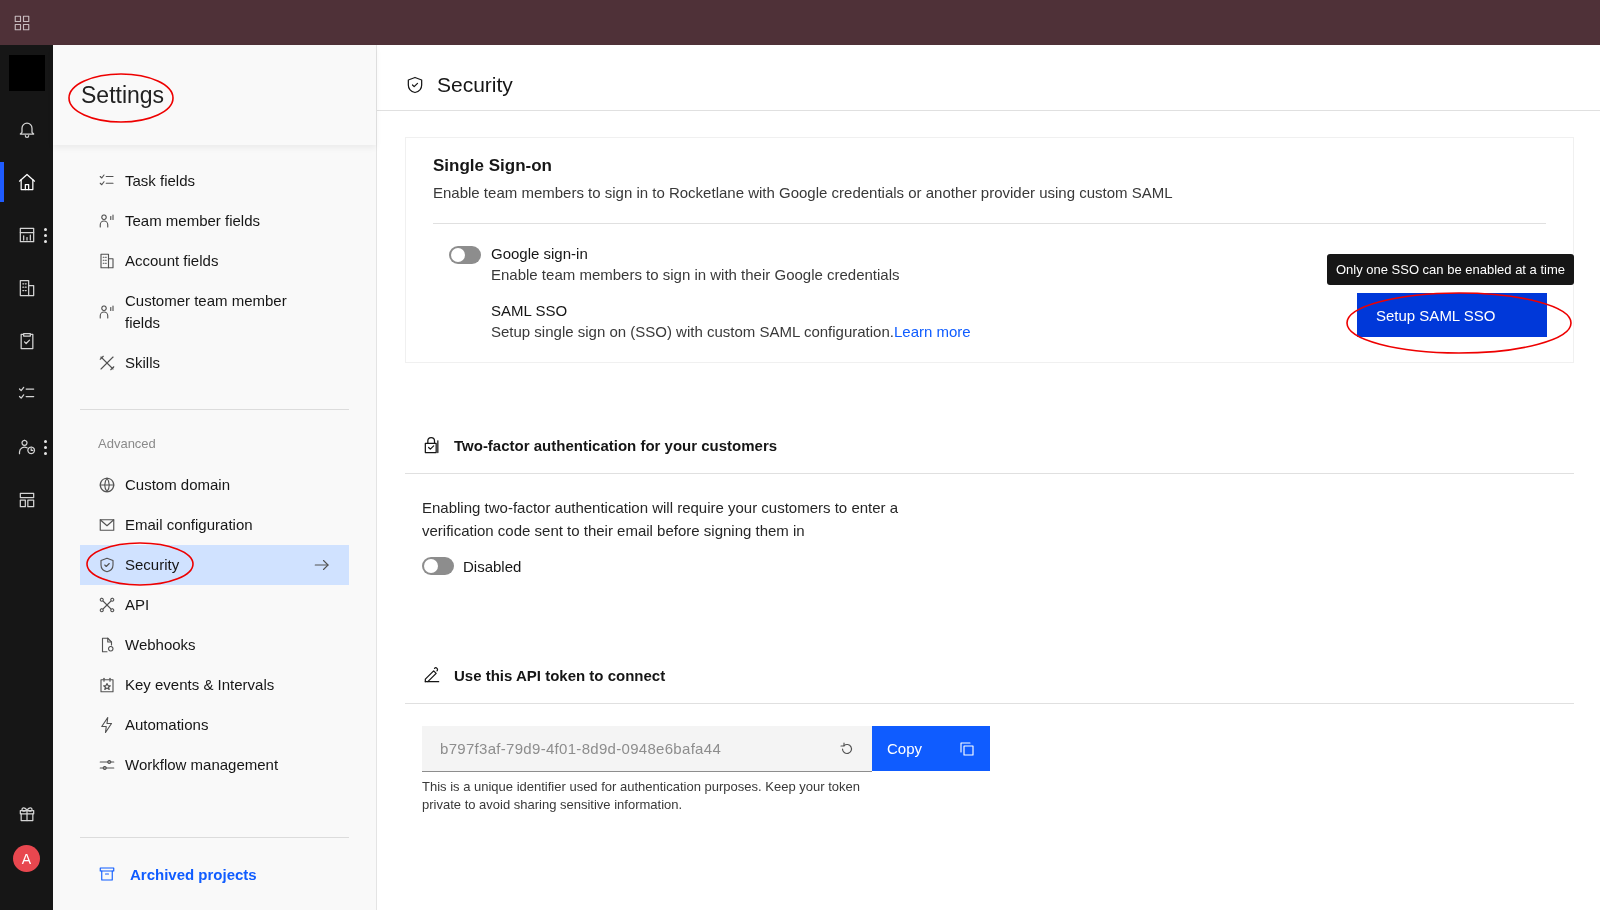  What do you see at coordinates (661, 519) in the screenshot?
I see `section-description: Enabling two-factor authentication will require your customers to enter a verification code sent to their email before signing them in` at bounding box center [661, 519].